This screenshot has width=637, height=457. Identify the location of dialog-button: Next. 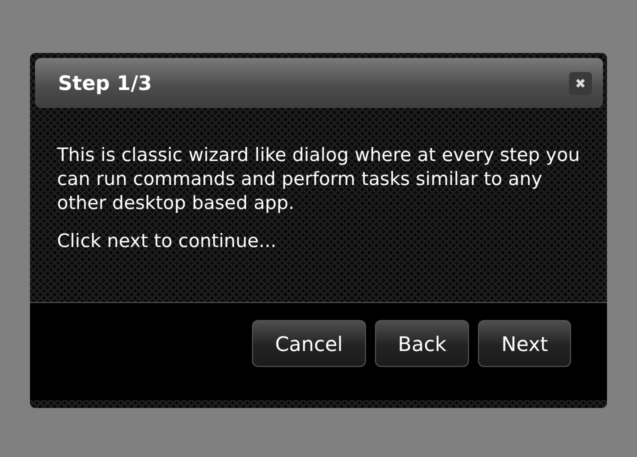
(524, 343).